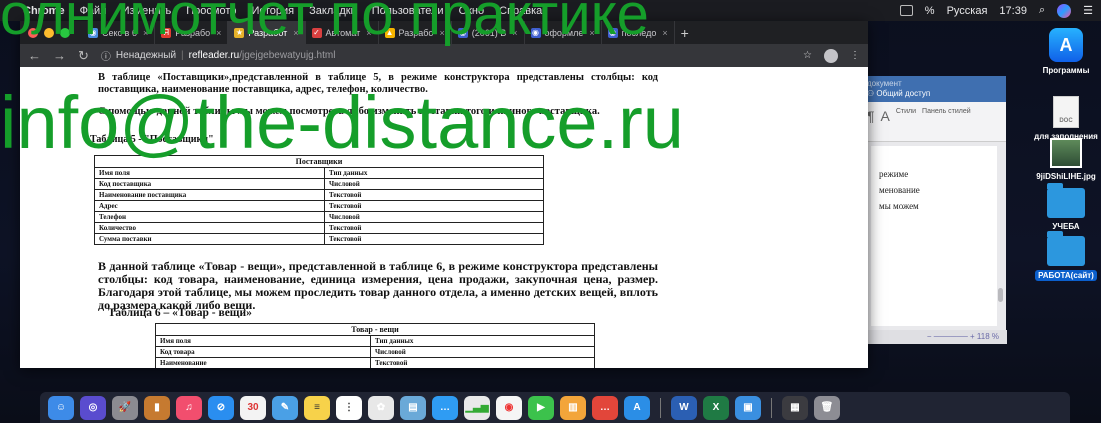 This screenshot has width=1101, height=423. What do you see at coordinates (831, 55) in the screenshot?
I see `profile-avatar` at bounding box center [831, 55].